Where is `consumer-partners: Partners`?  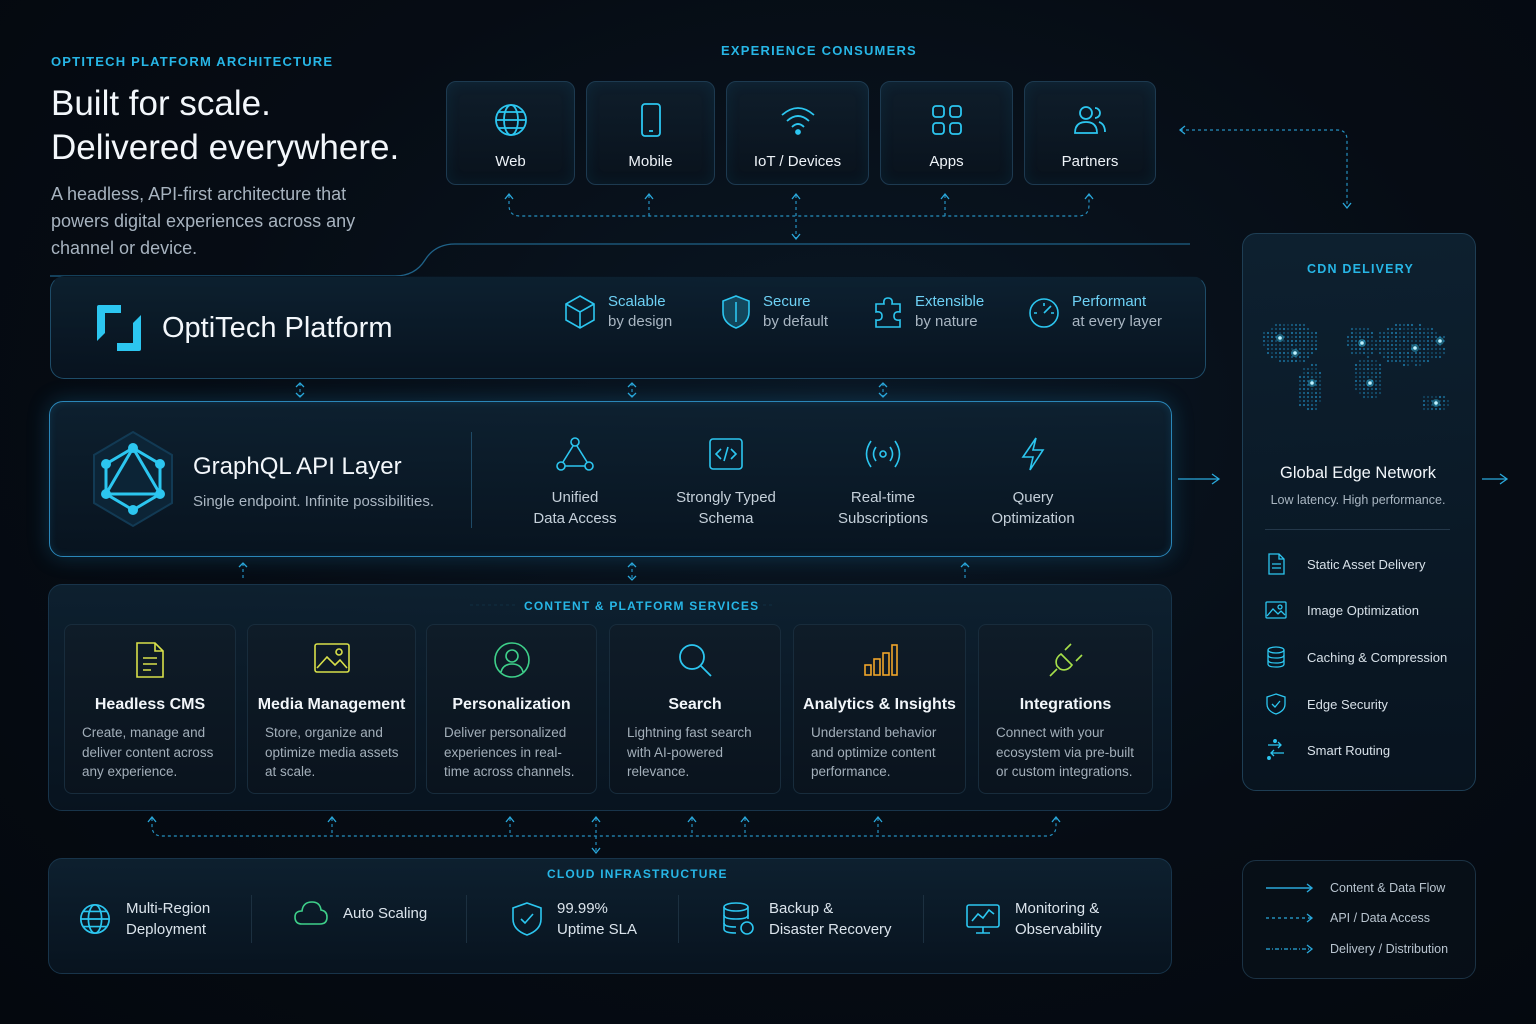
consumer-partners: Partners is located at coordinates (1090, 133).